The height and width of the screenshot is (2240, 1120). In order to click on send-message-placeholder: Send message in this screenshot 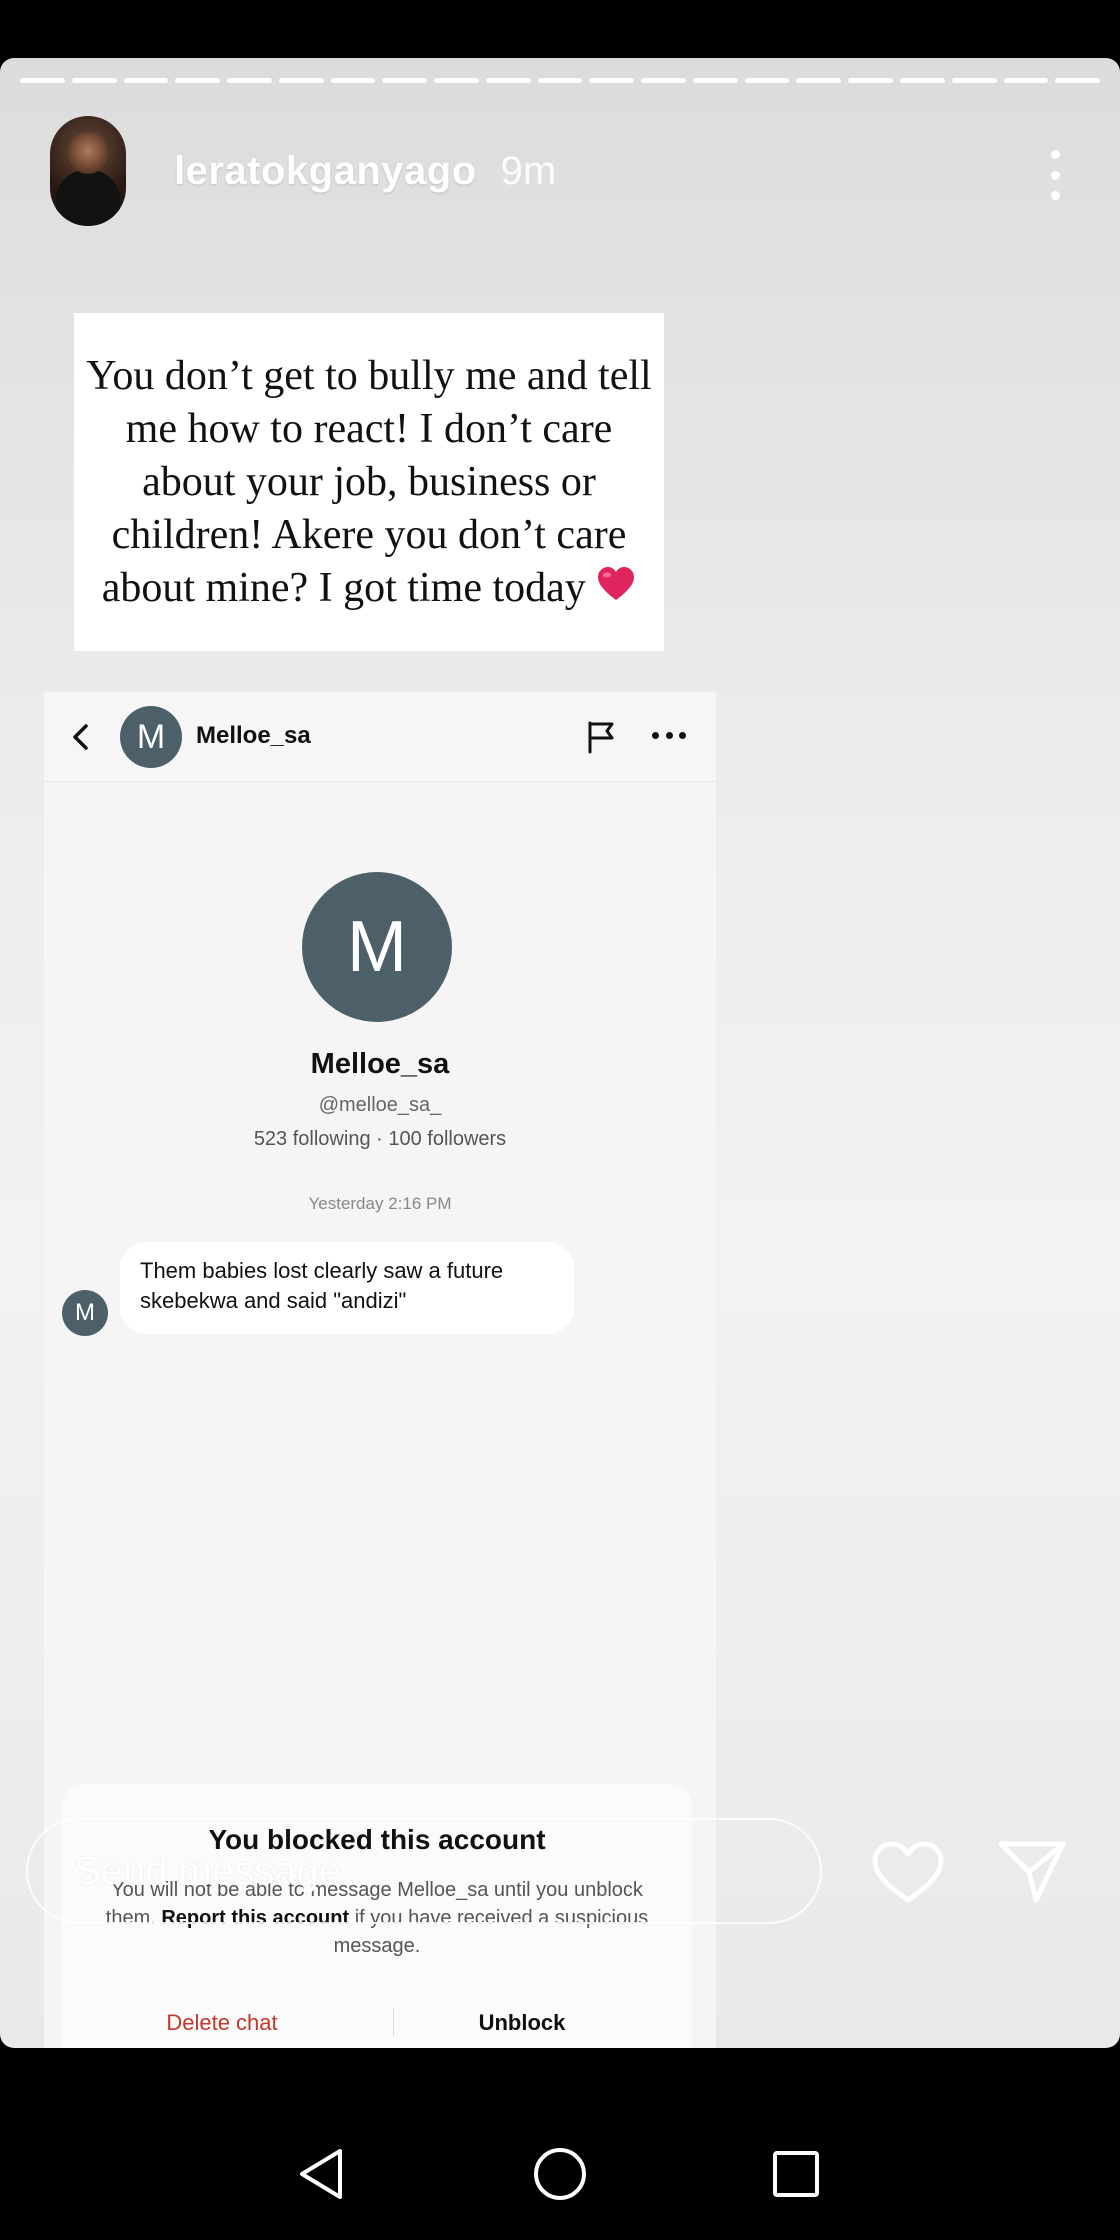, I will do `click(207, 1870)`.